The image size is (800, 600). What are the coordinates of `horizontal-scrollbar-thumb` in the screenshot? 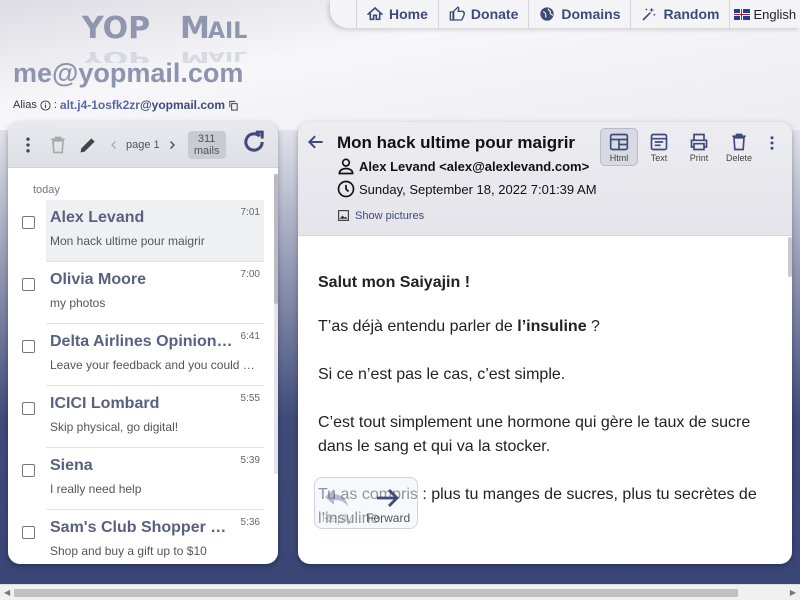 It's located at (376, 593).